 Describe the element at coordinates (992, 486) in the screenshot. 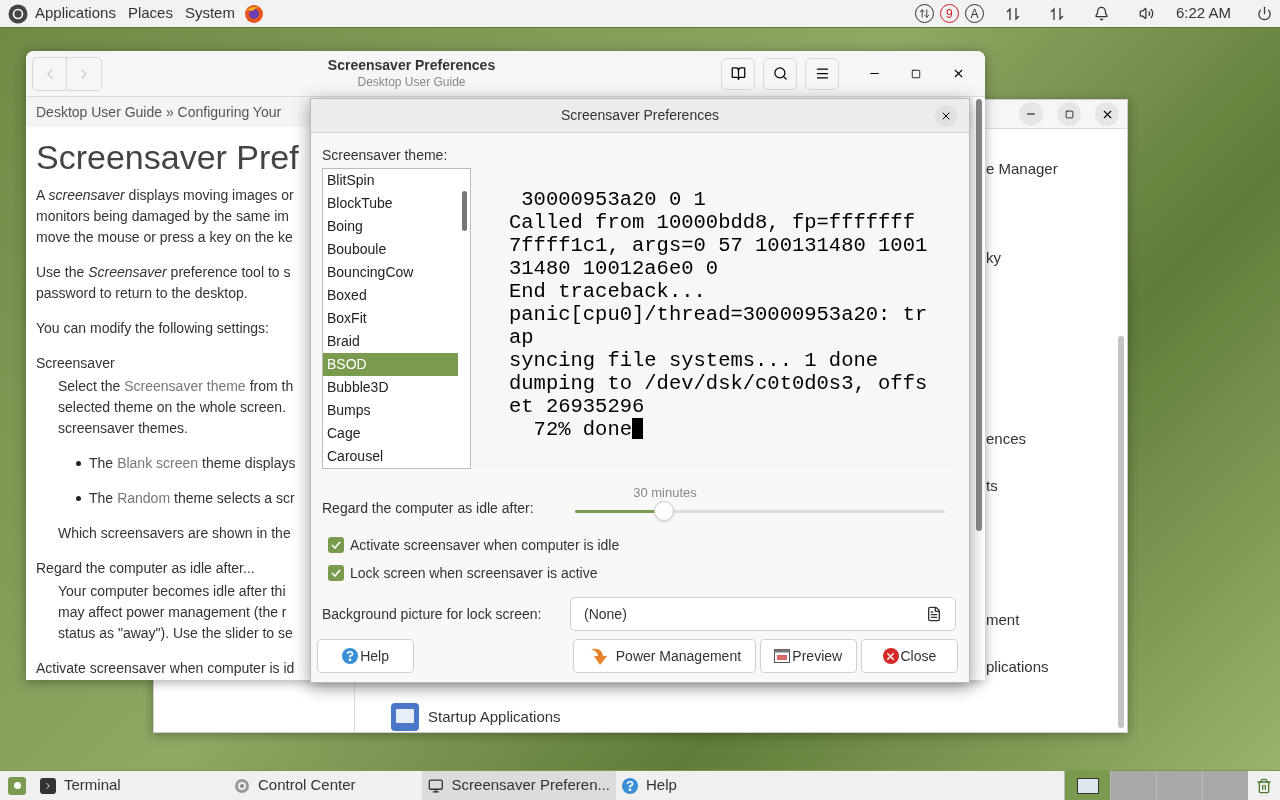

I see `launcher-label: ts` at that location.